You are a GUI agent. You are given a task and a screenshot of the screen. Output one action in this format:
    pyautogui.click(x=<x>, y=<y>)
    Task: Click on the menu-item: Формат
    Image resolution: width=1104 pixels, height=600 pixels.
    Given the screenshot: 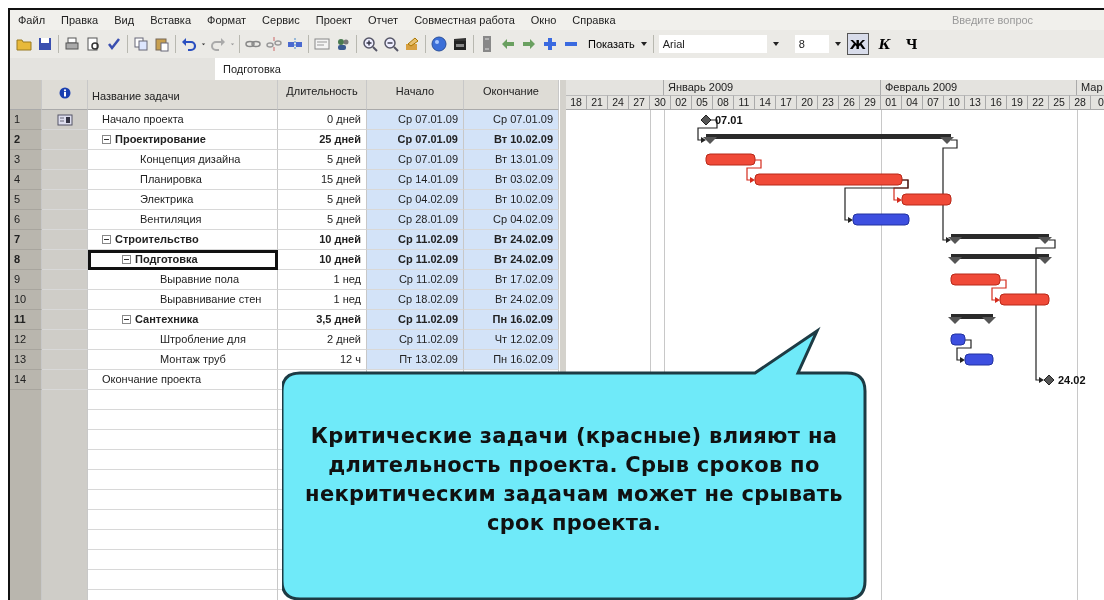 What is the action you would take?
    pyautogui.click(x=227, y=20)
    